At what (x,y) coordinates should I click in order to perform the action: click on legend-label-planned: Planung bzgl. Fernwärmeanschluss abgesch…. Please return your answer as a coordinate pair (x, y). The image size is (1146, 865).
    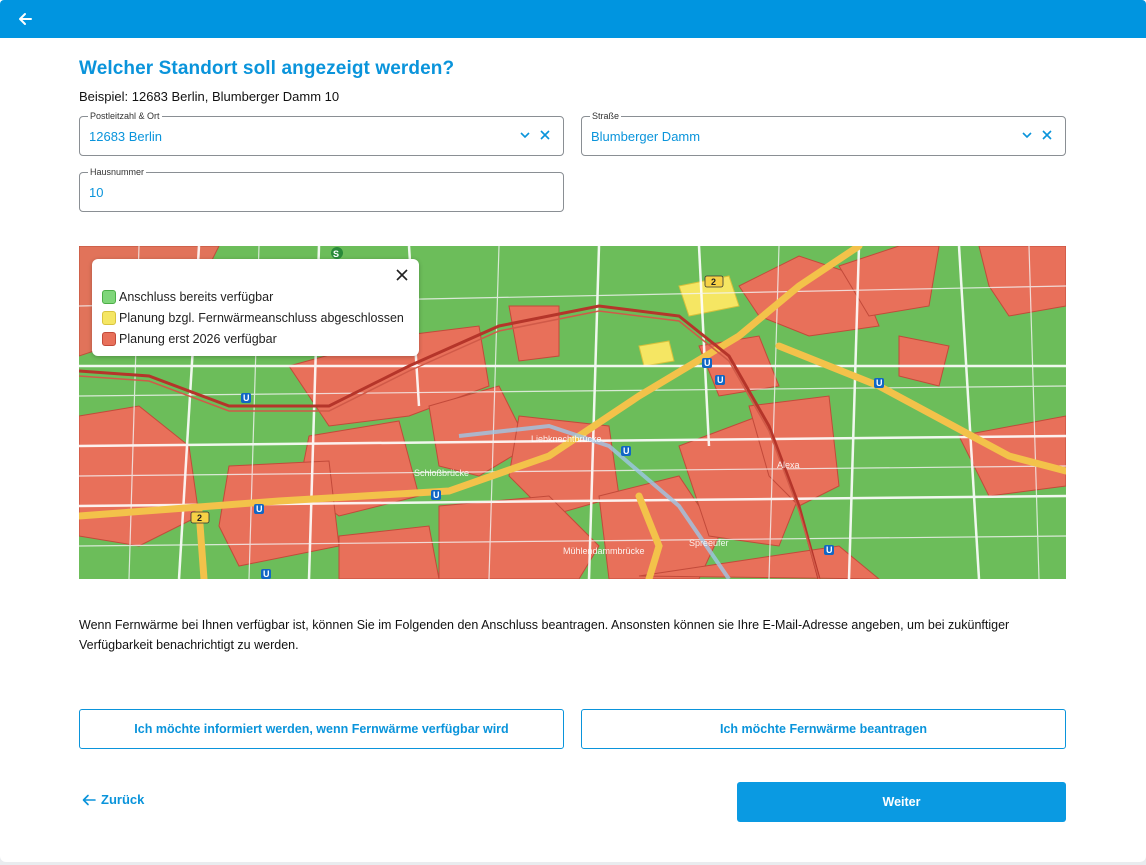
    Looking at the image, I should click on (261, 318).